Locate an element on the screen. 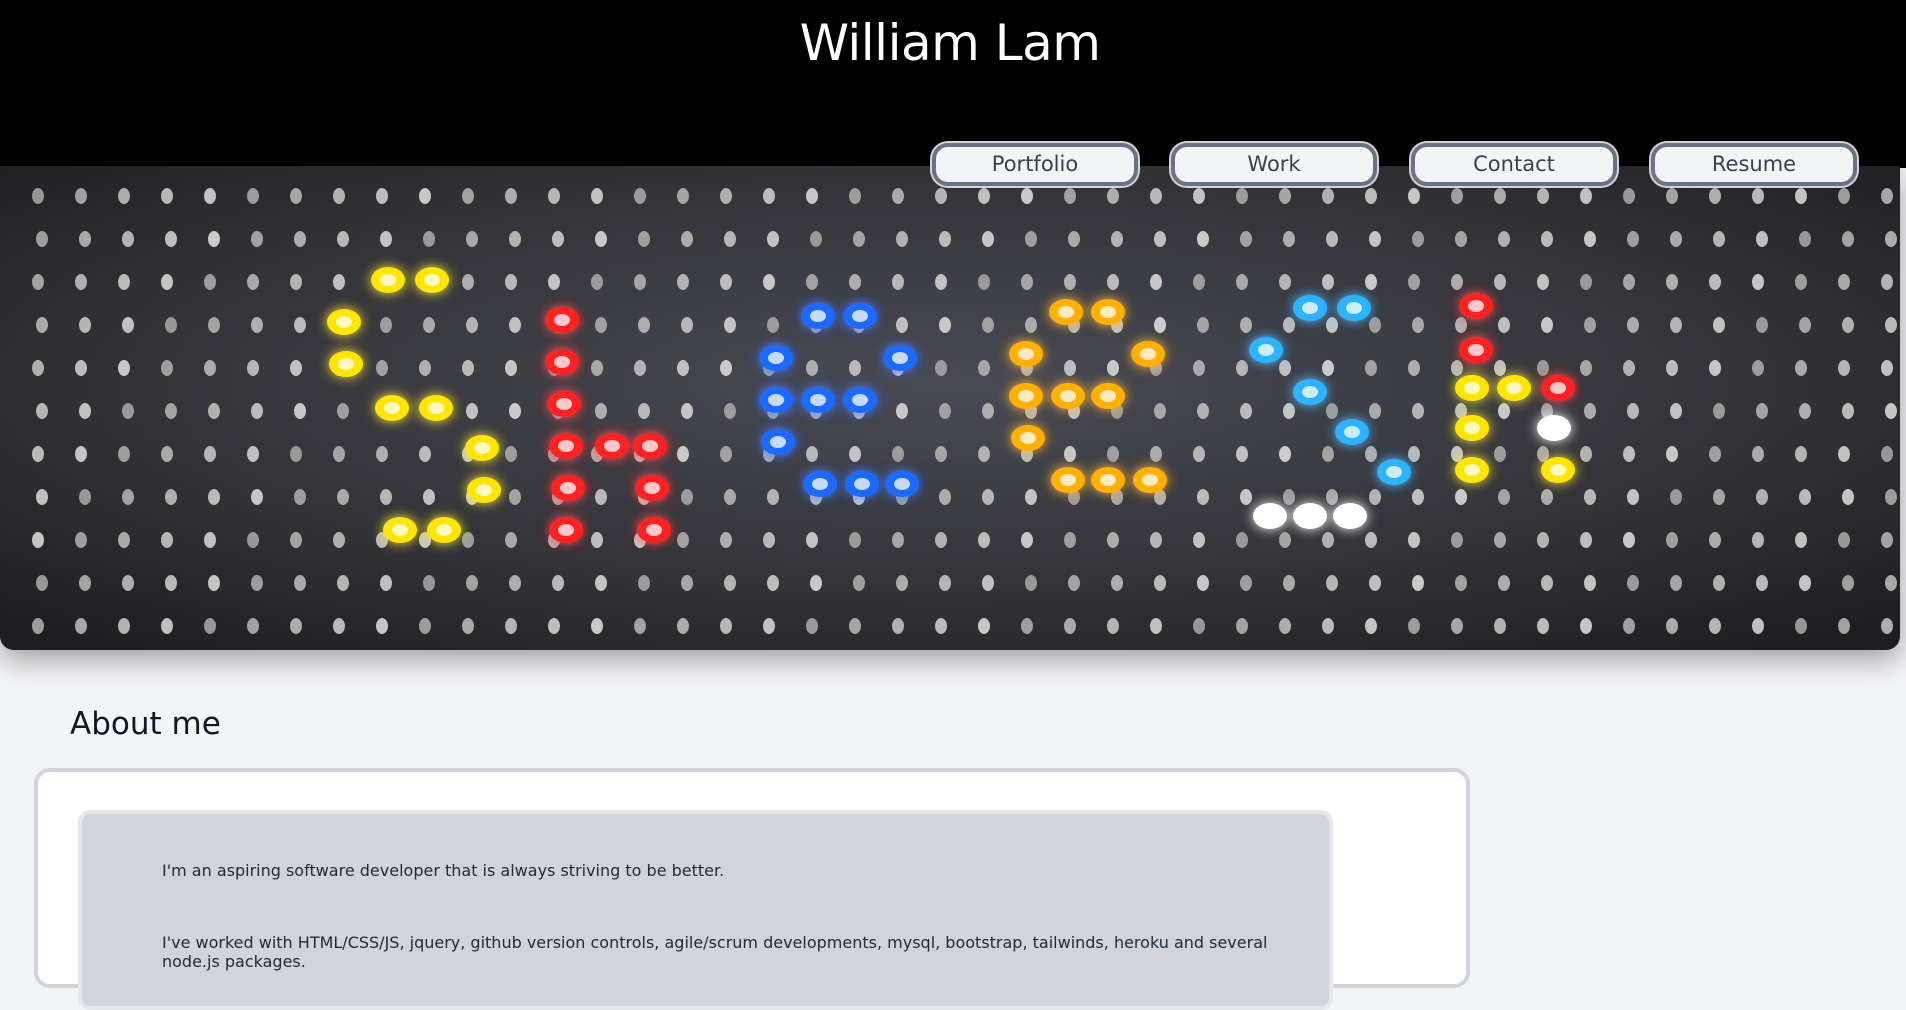 This screenshot has width=1906, height=1010. nav-work-button: Work is located at coordinates (1274, 164).